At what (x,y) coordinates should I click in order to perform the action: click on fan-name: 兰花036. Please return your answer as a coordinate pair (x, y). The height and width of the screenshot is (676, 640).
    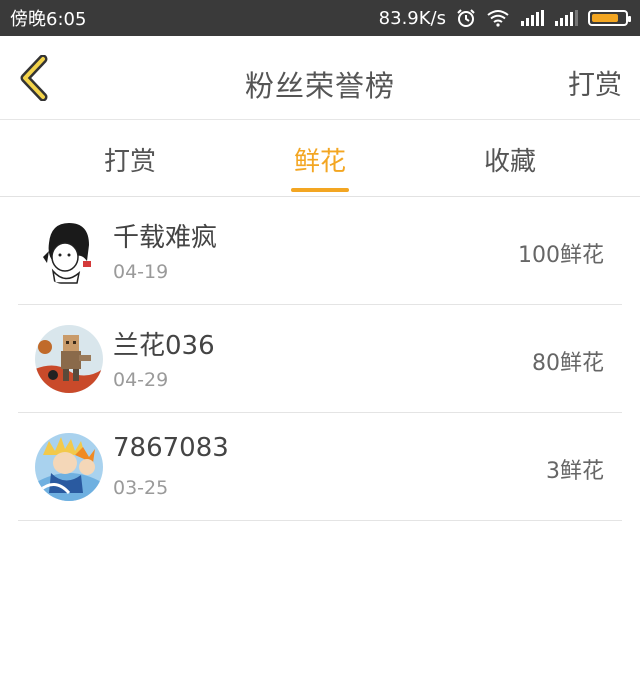
    Looking at the image, I should click on (164, 346).